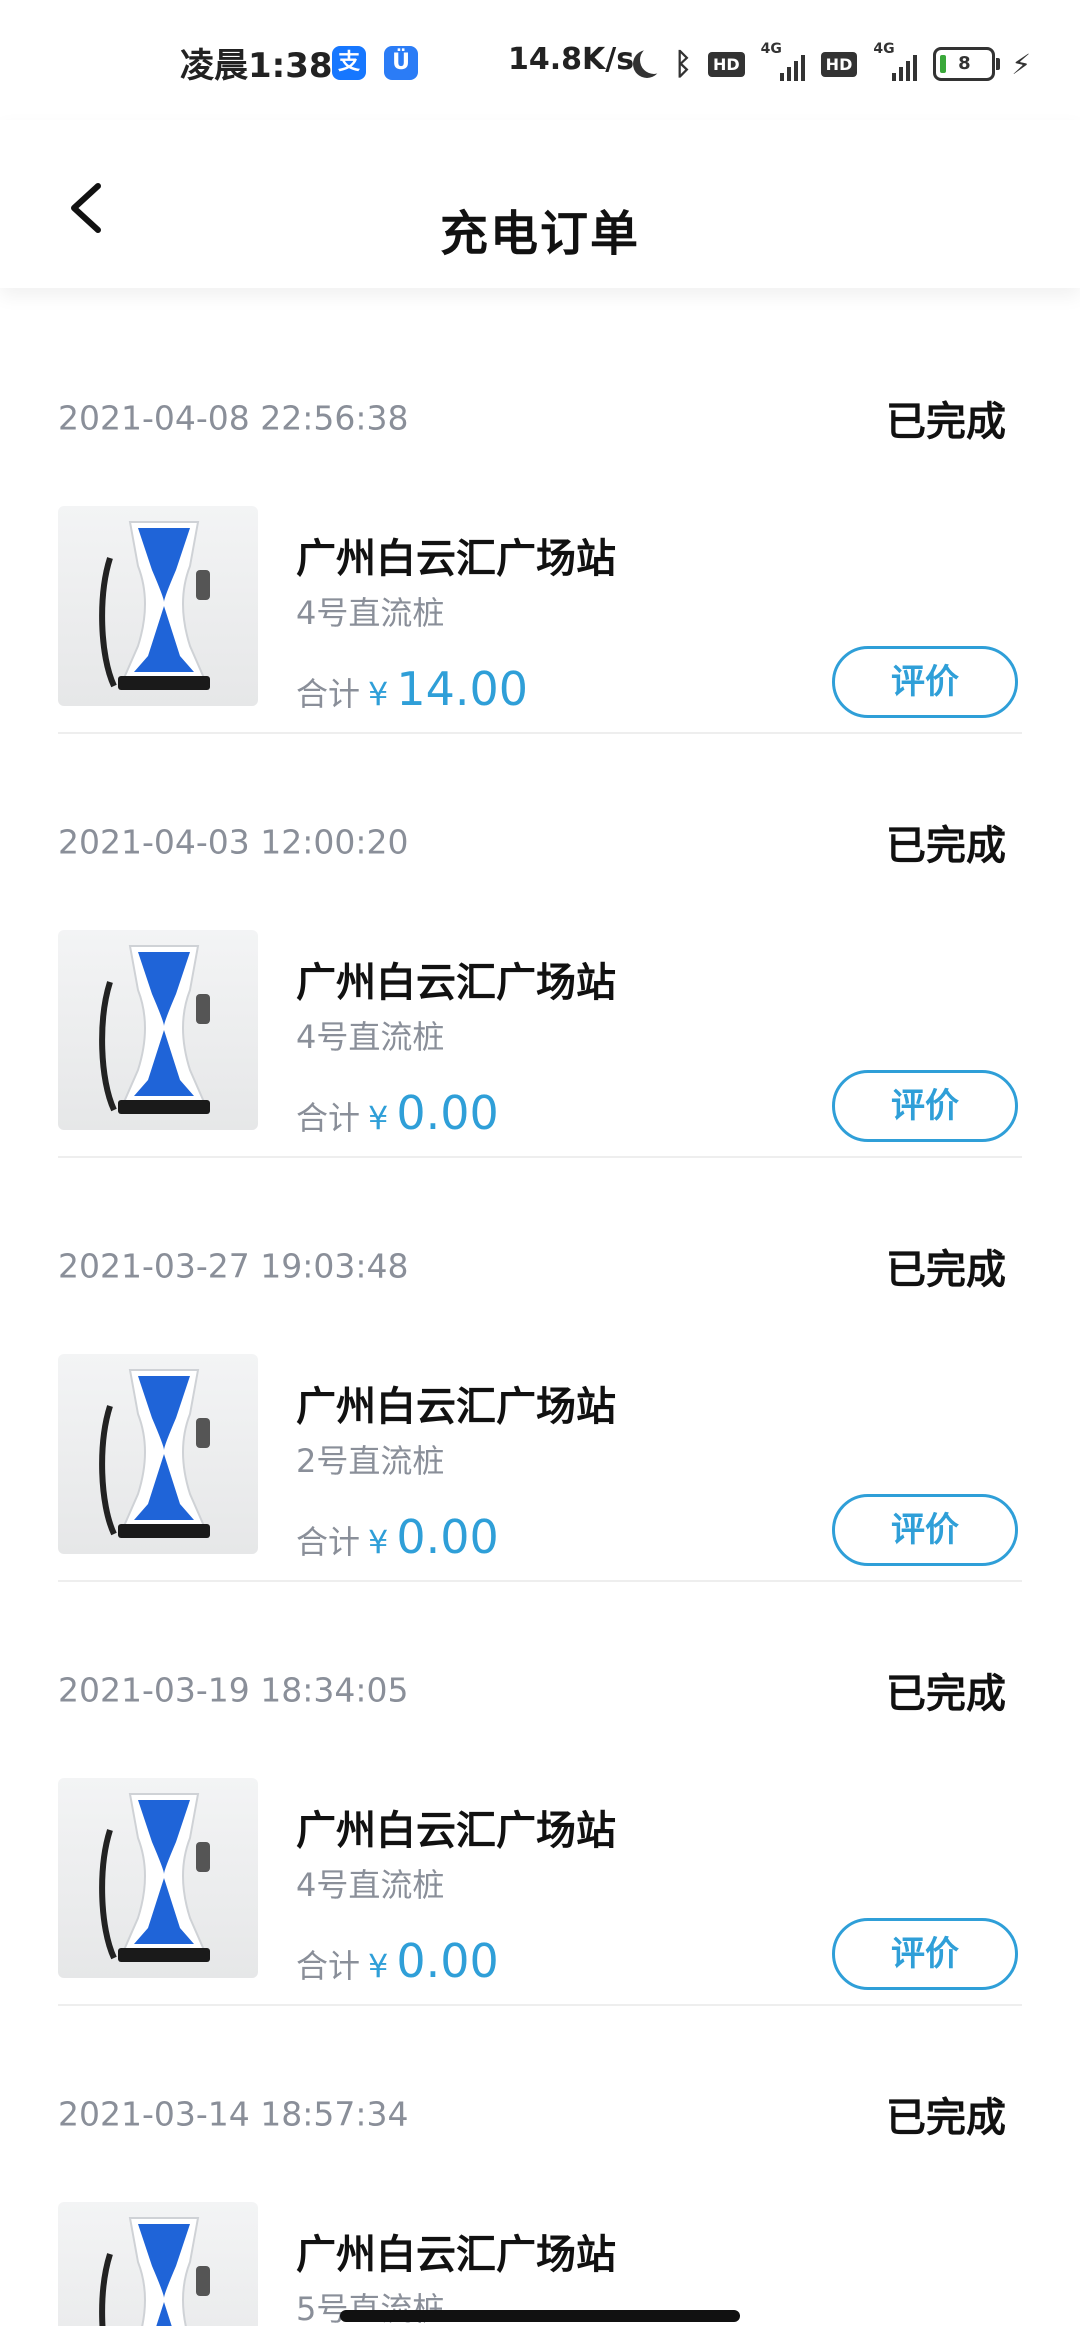 This screenshot has height=2340, width=1080. What do you see at coordinates (540, 204) in the screenshot?
I see `nav-bar: 充电订单` at bounding box center [540, 204].